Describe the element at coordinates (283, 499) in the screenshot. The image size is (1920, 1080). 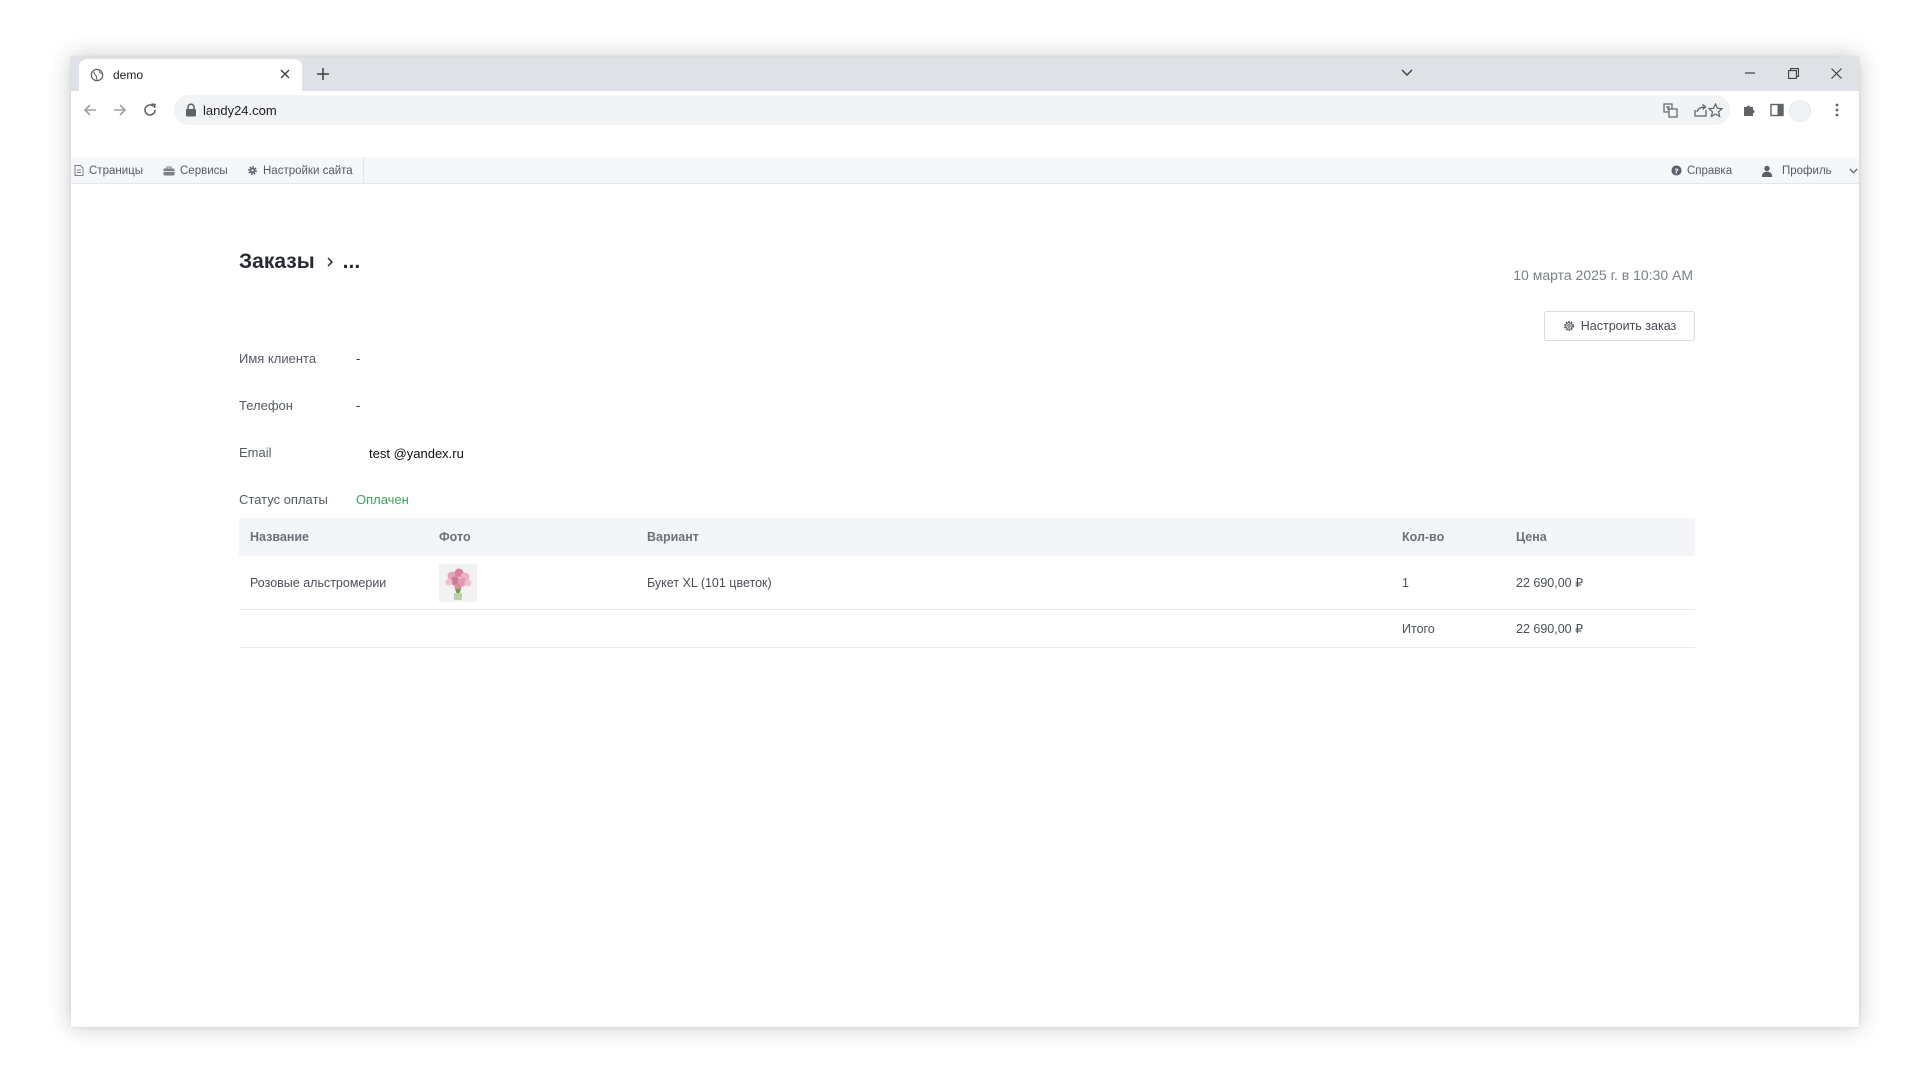
I see `payment-status-label: Статус оплаты` at that location.